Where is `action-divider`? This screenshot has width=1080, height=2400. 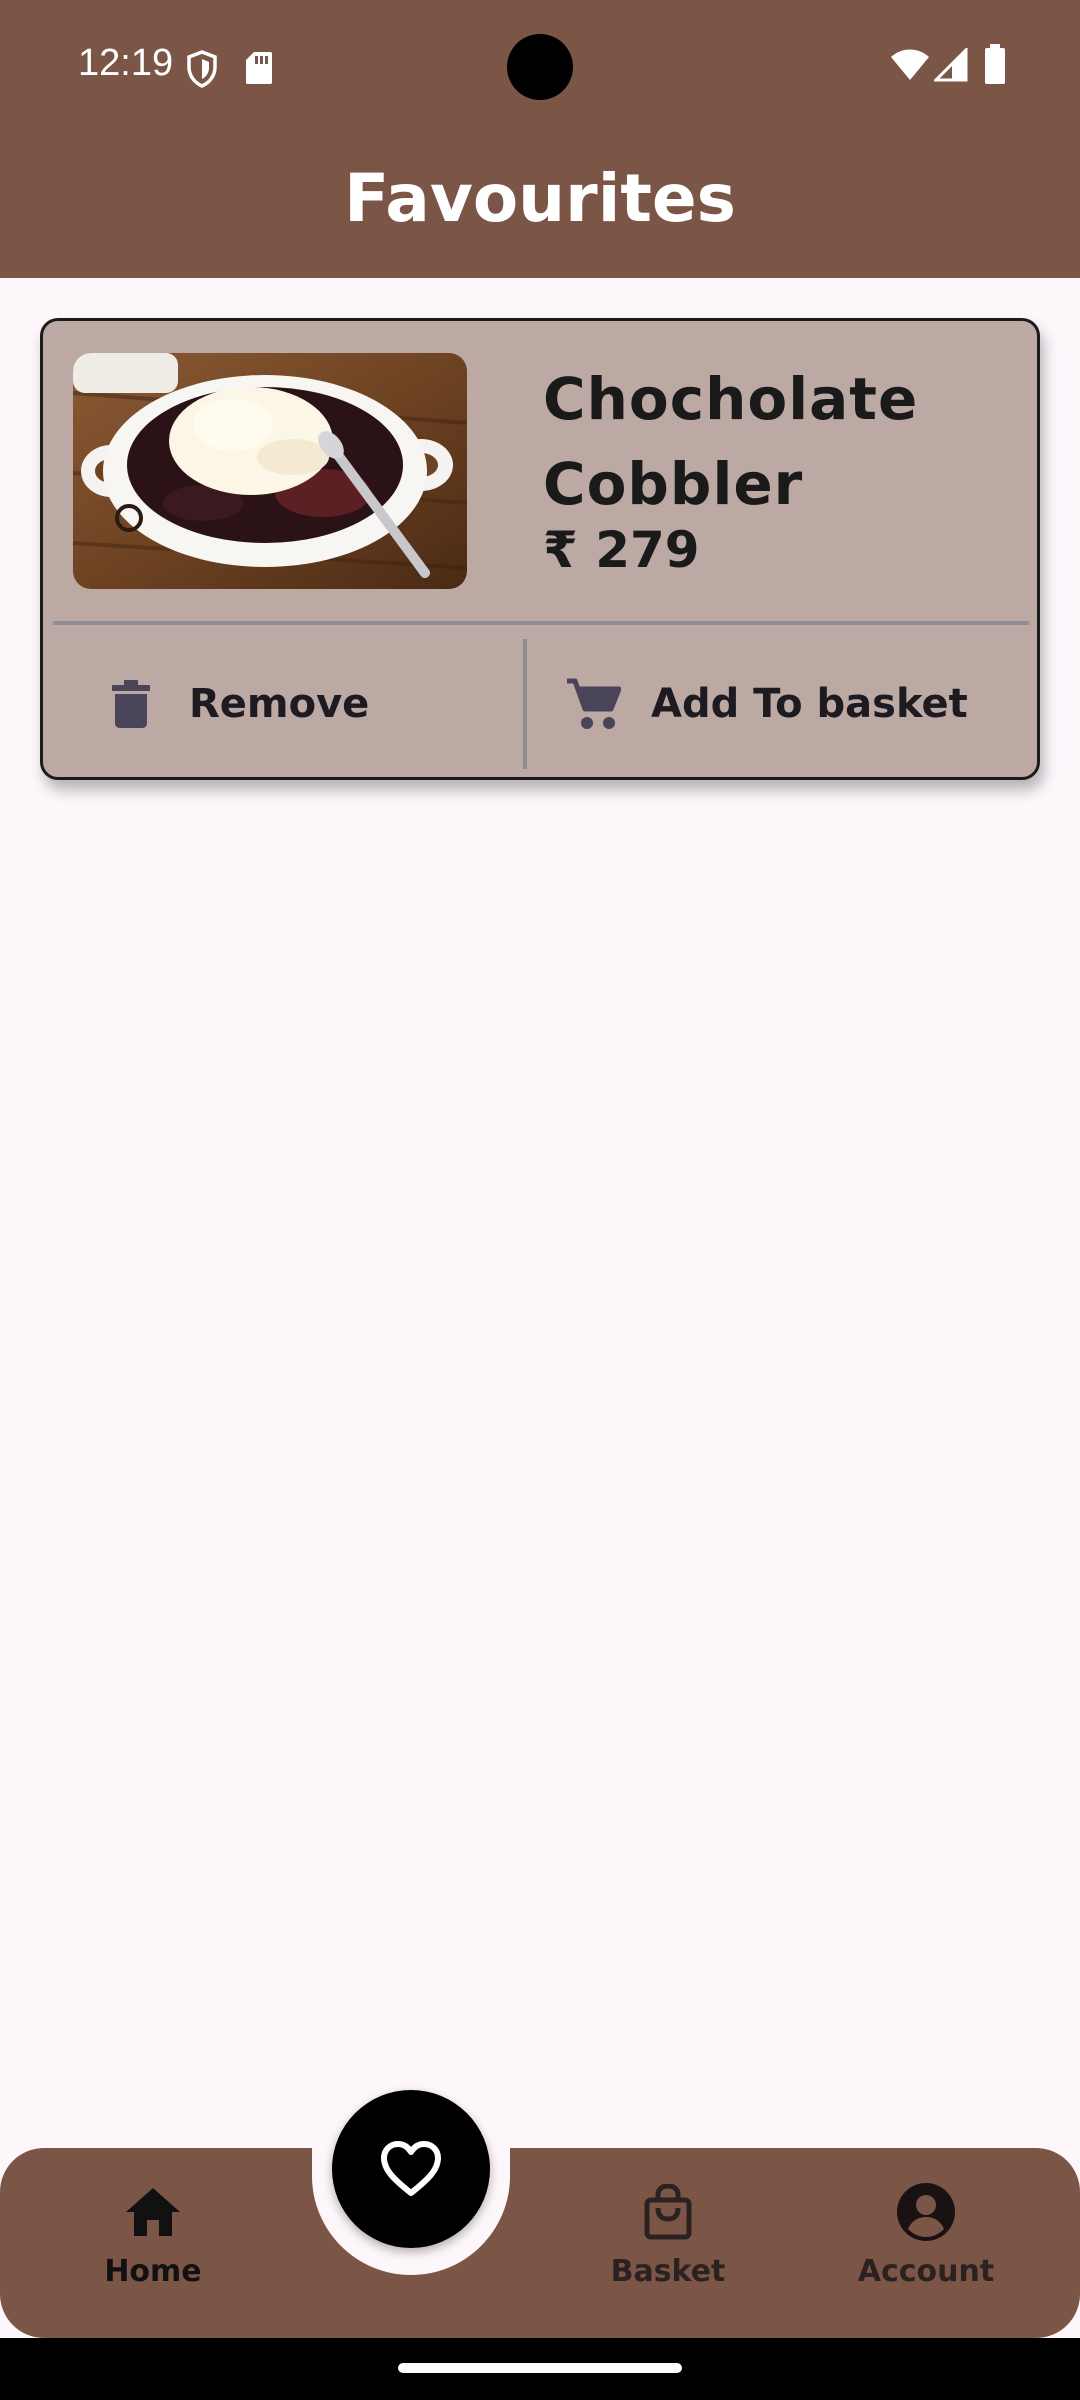
action-divider is located at coordinates (525, 704).